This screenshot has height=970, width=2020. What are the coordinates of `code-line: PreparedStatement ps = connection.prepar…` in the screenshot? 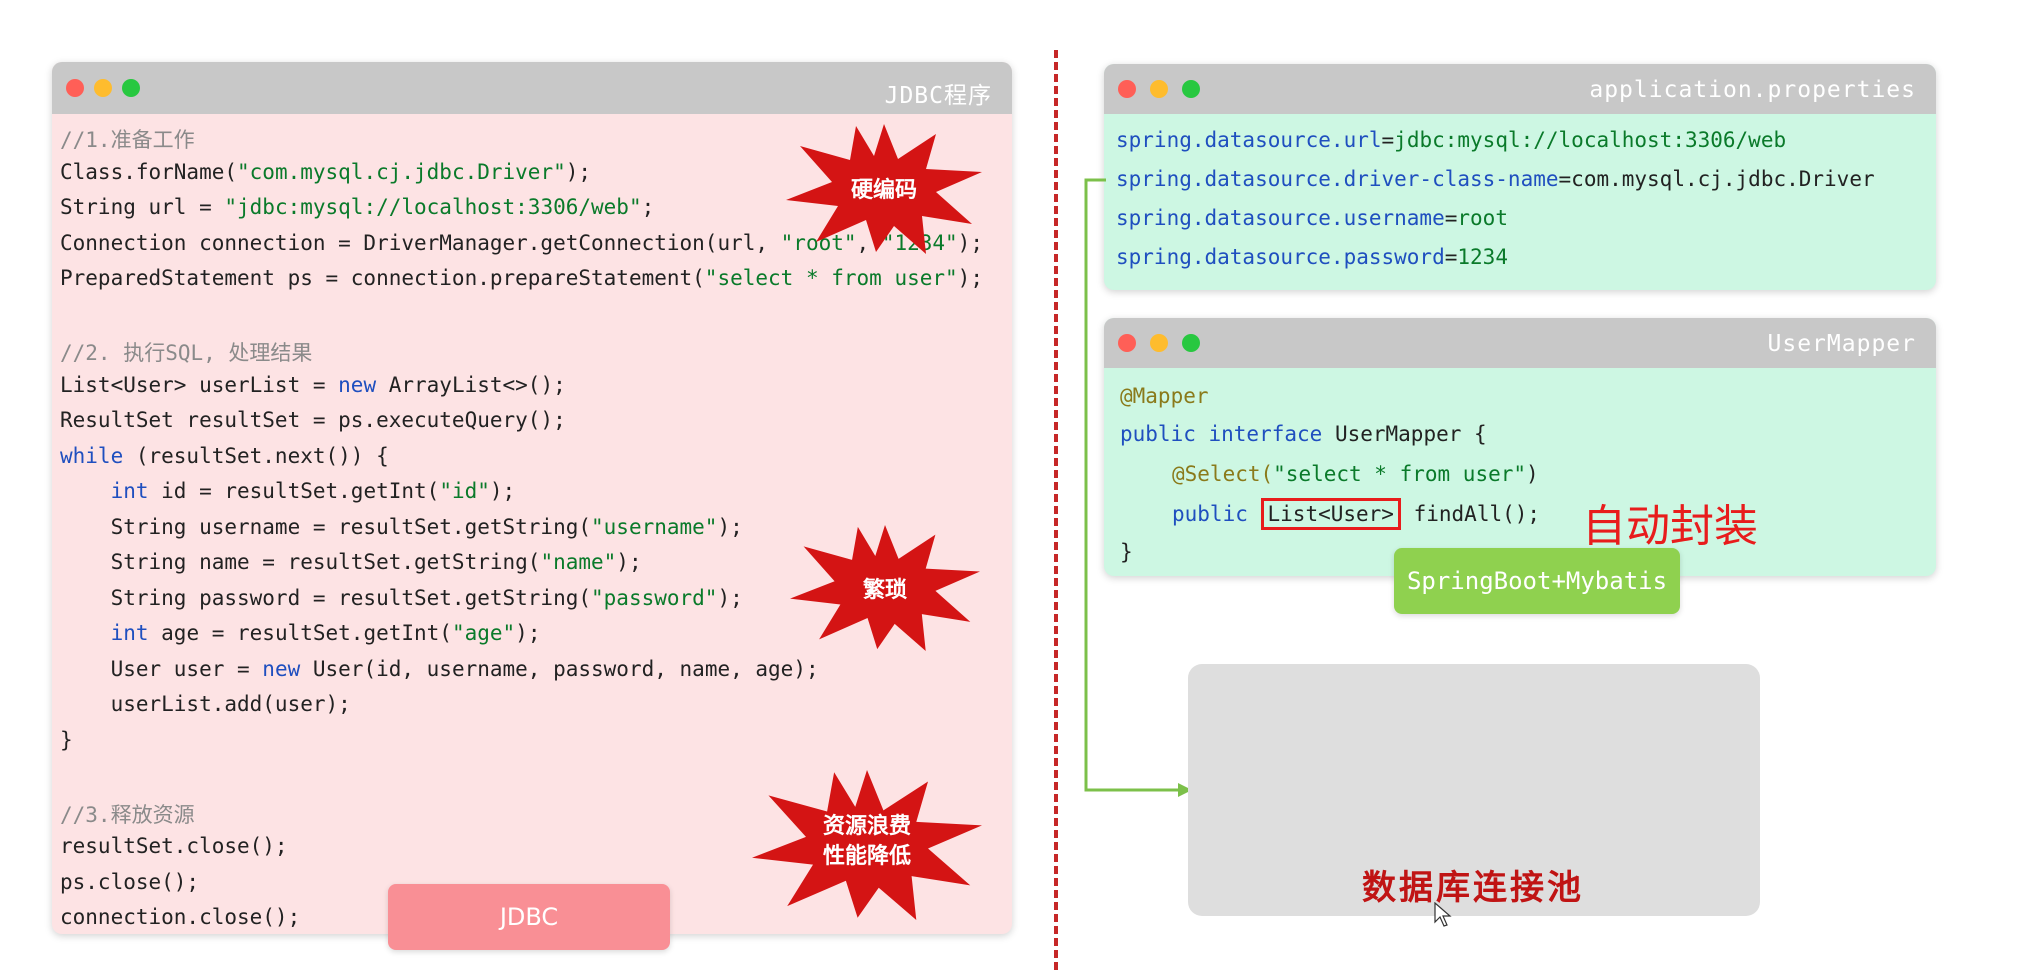 It's located at (521, 278).